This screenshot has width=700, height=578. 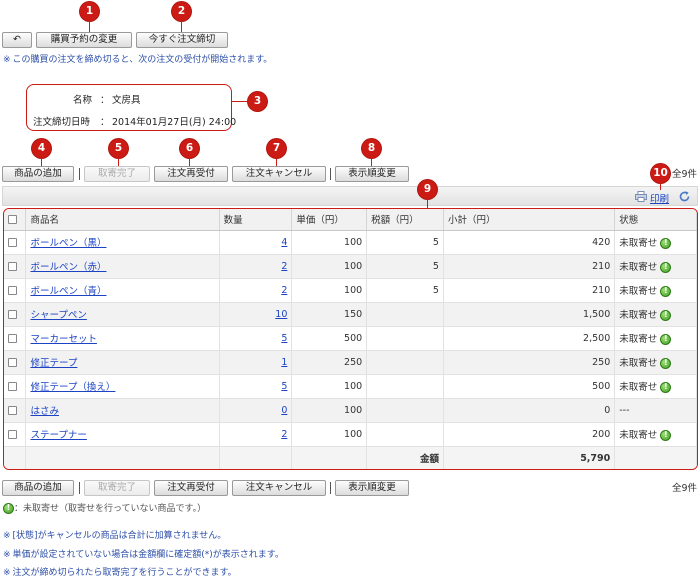 I want to click on table-header-row: 商品名 数量 単価（円） 税額（円） 小計（円） 状態, so click(x=350, y=220).